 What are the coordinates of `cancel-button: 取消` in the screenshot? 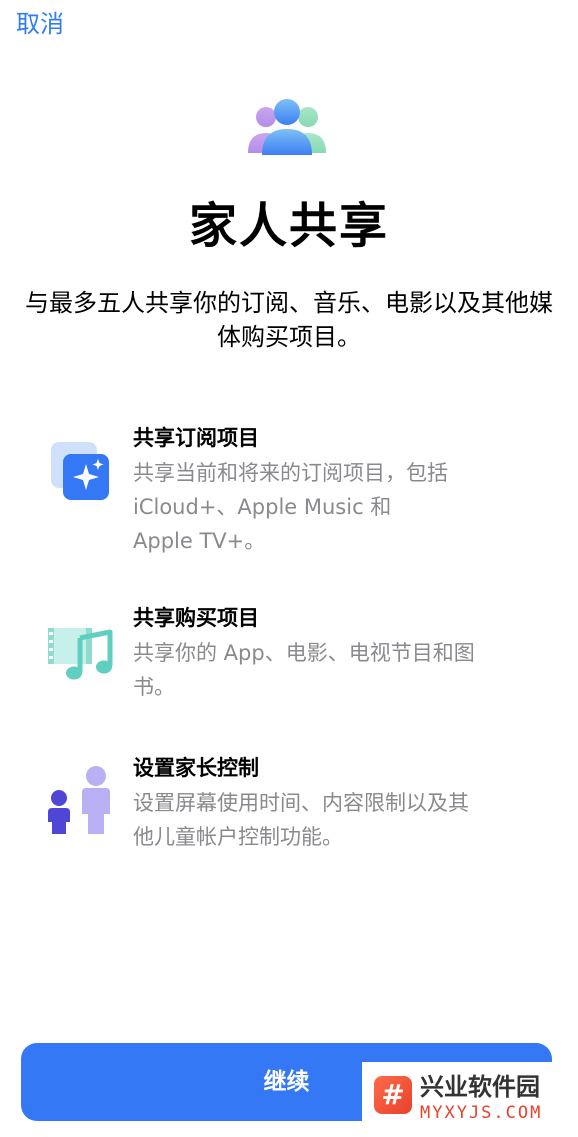 It's located at (40, 24).